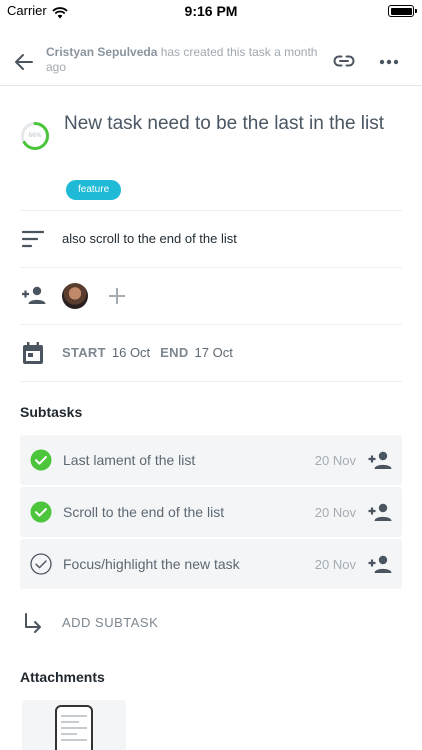 This screenshot has width=422, height=750. I want to click on link-icon, so click(344, 61).